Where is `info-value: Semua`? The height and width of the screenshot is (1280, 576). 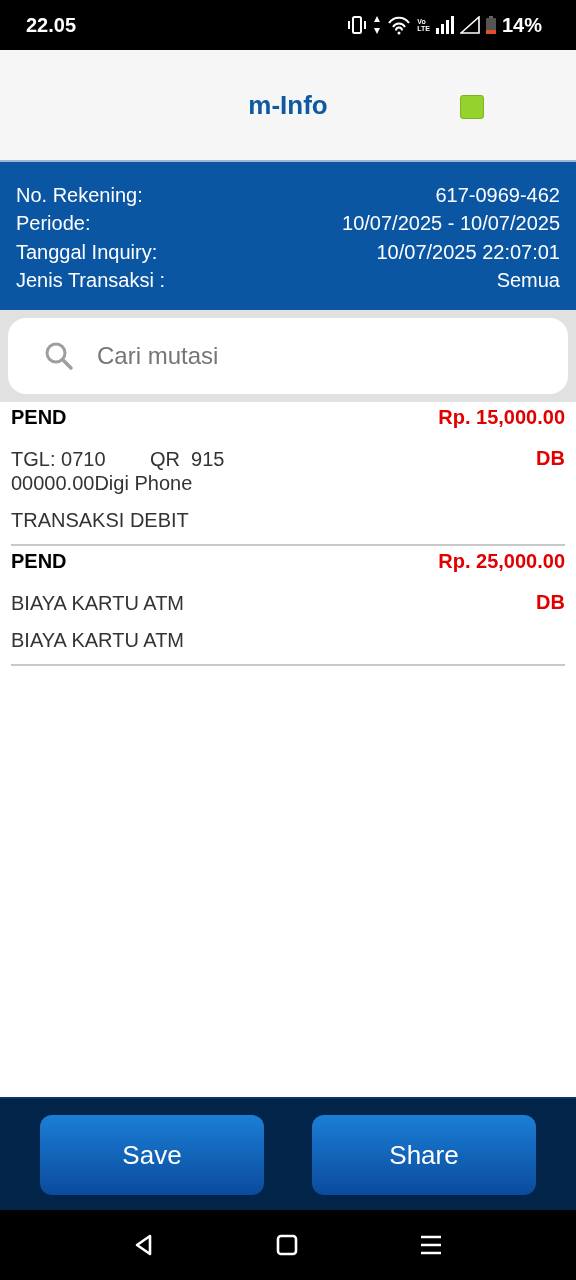
info-value: Semua is located at coordinates (528, 281).